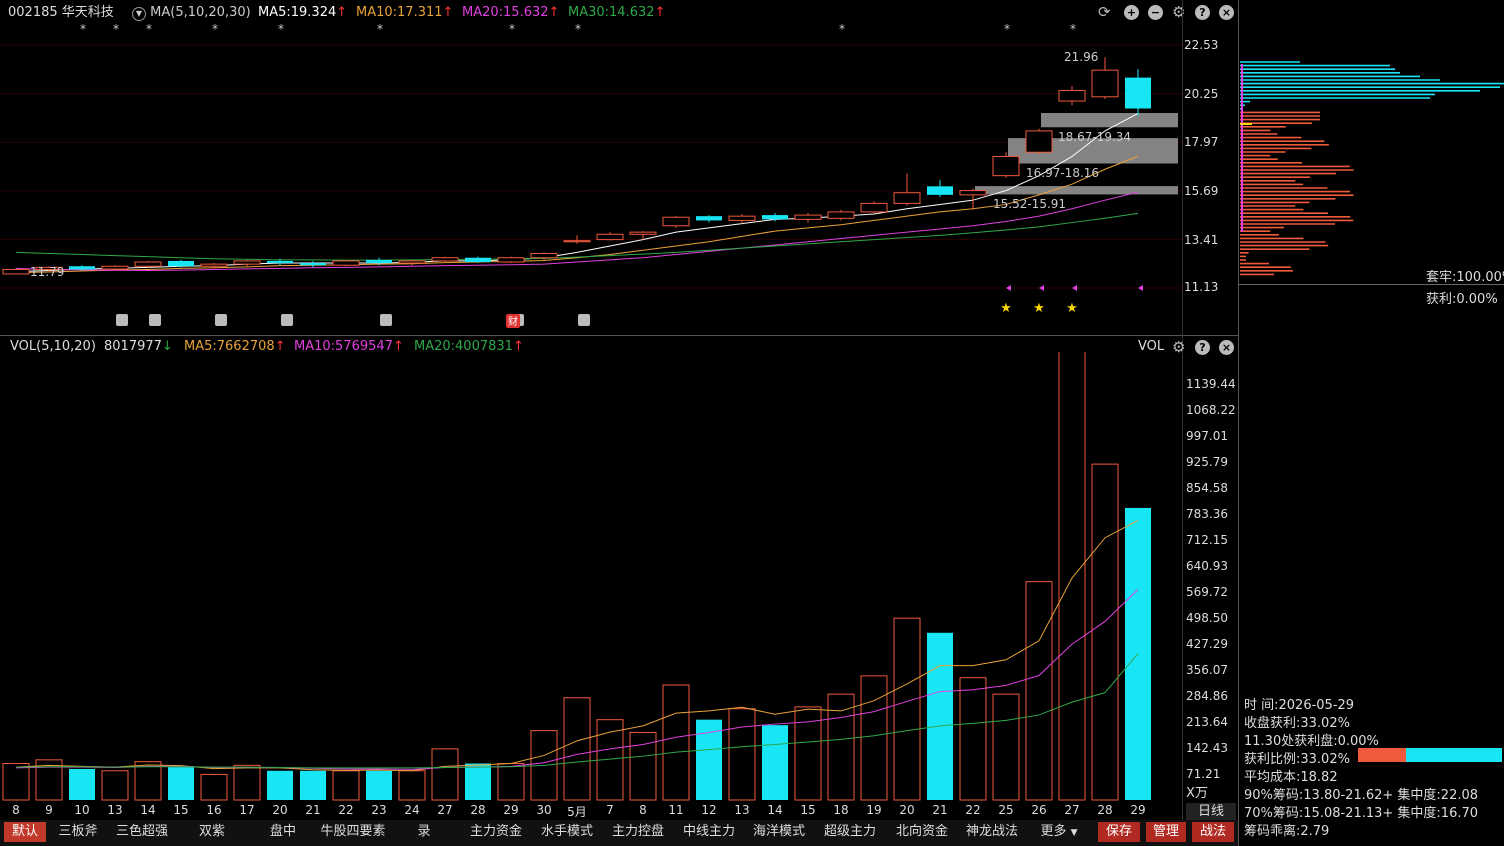 This screenshot has width=1504, height=846. What do you see at coordinates (1297, 723) in the screenshot?
I see `chip-close-profit: 收盘获利:33.02%` at bounding box center [1297, 723].